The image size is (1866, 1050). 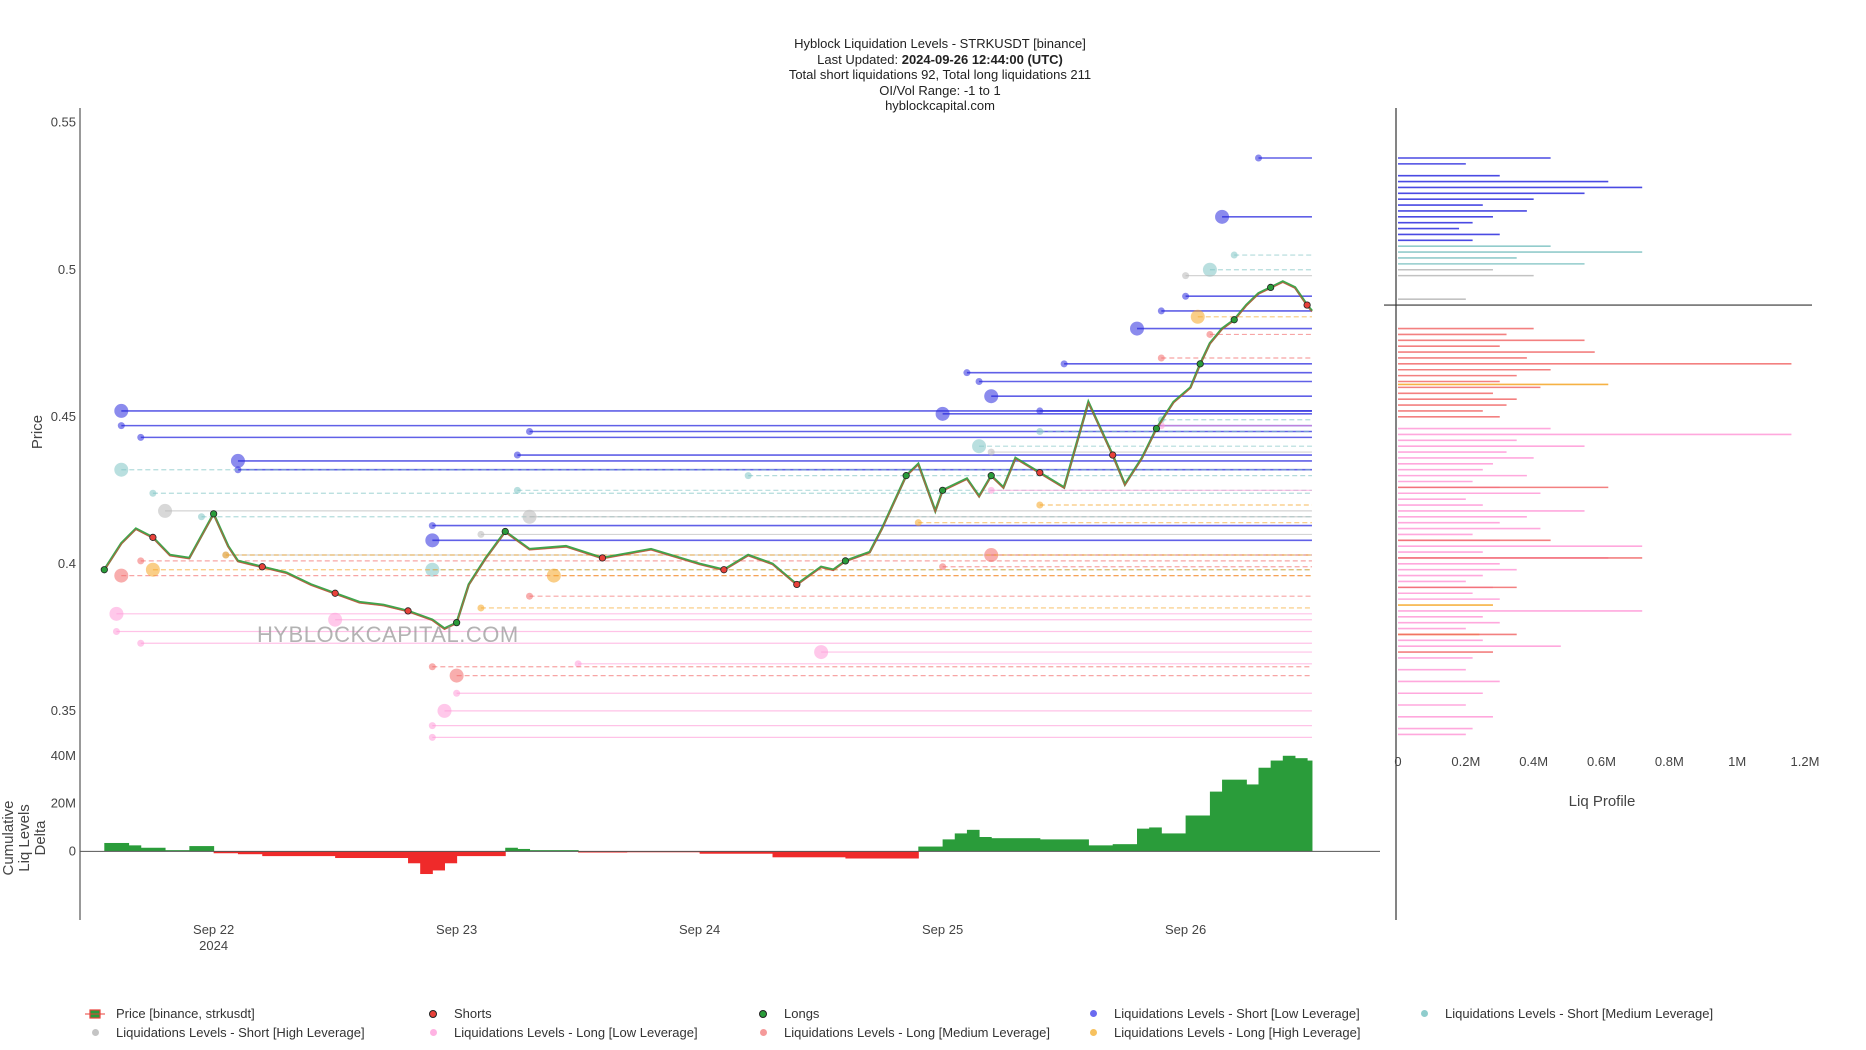 I want to click on legend-item: Shorts, so click(x=457, y=1013).